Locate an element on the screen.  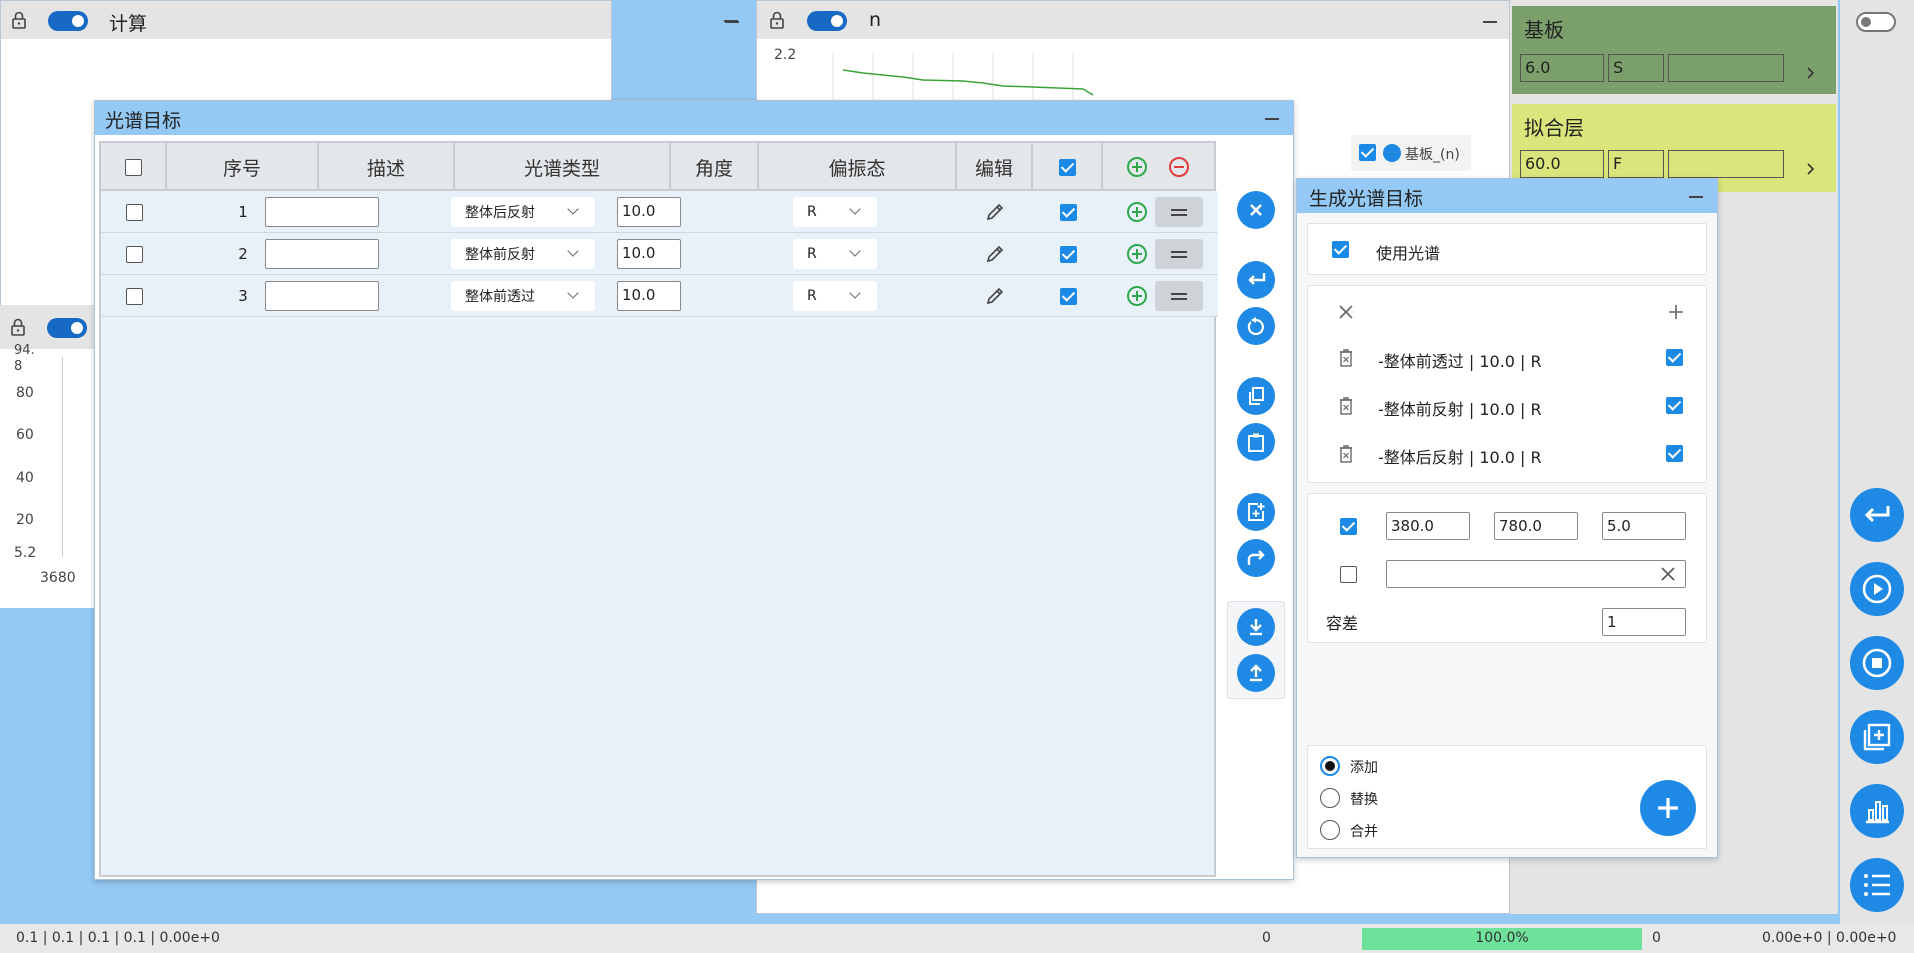
use-spectrum-checkbox is located at coordinates (1340, 249).